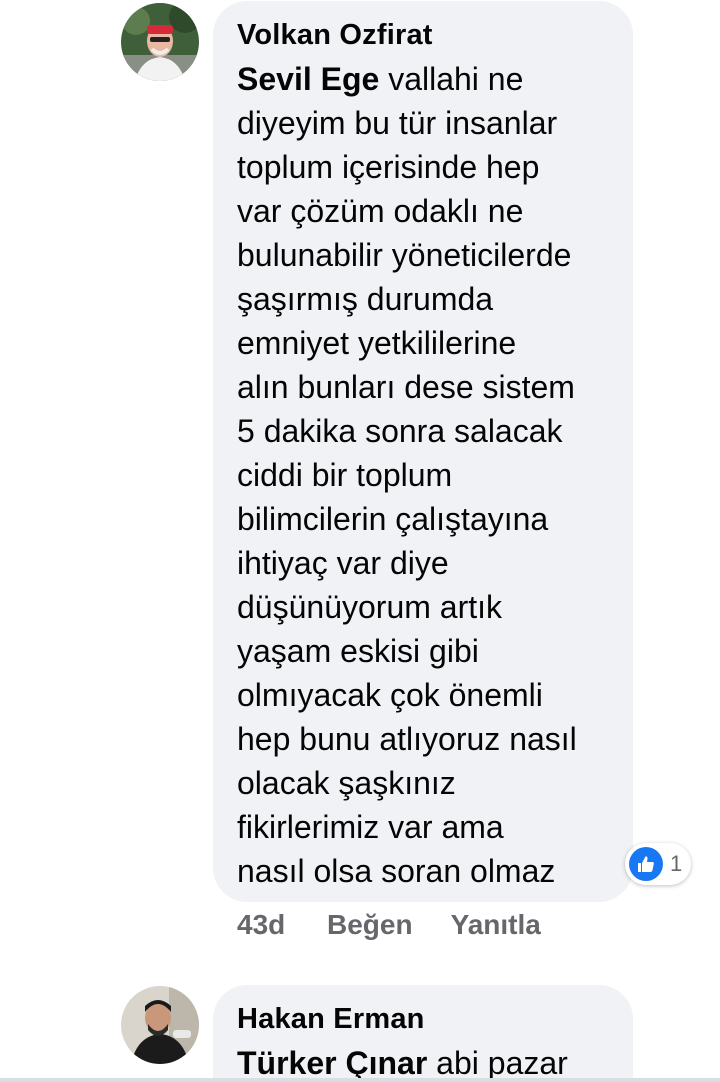  Describe the element at coordinates (377, 343) in the screenshot. I see `comment-line: emniyet yetkililerine` at that location.